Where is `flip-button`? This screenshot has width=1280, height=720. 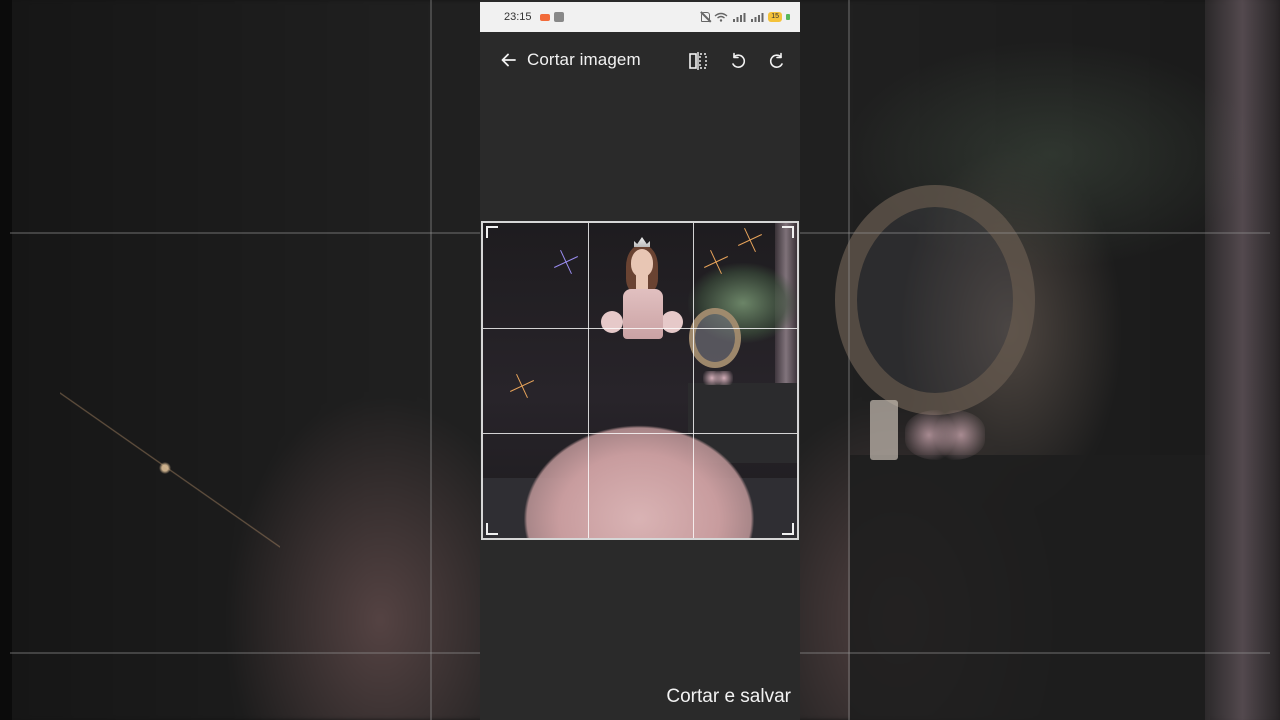
flip-button is located at coordinates (698, 61).